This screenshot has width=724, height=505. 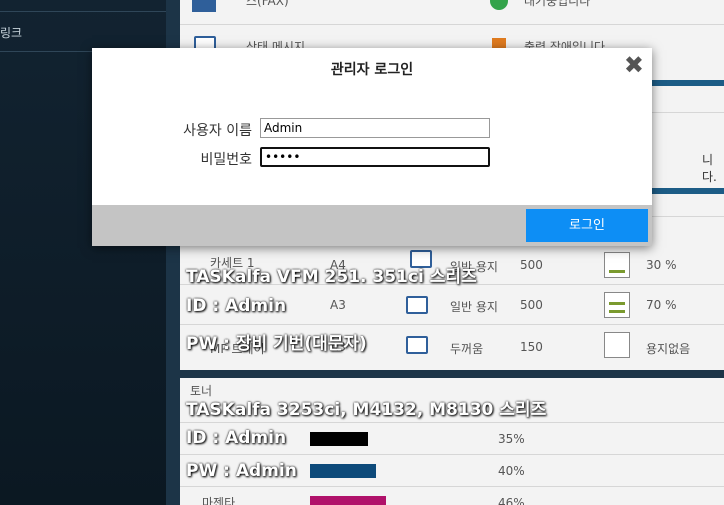 What do you see at coordinates (467, 349) in the screenshot?
I see `tray-type: 두꺼움` at bounding box center [467, 349].